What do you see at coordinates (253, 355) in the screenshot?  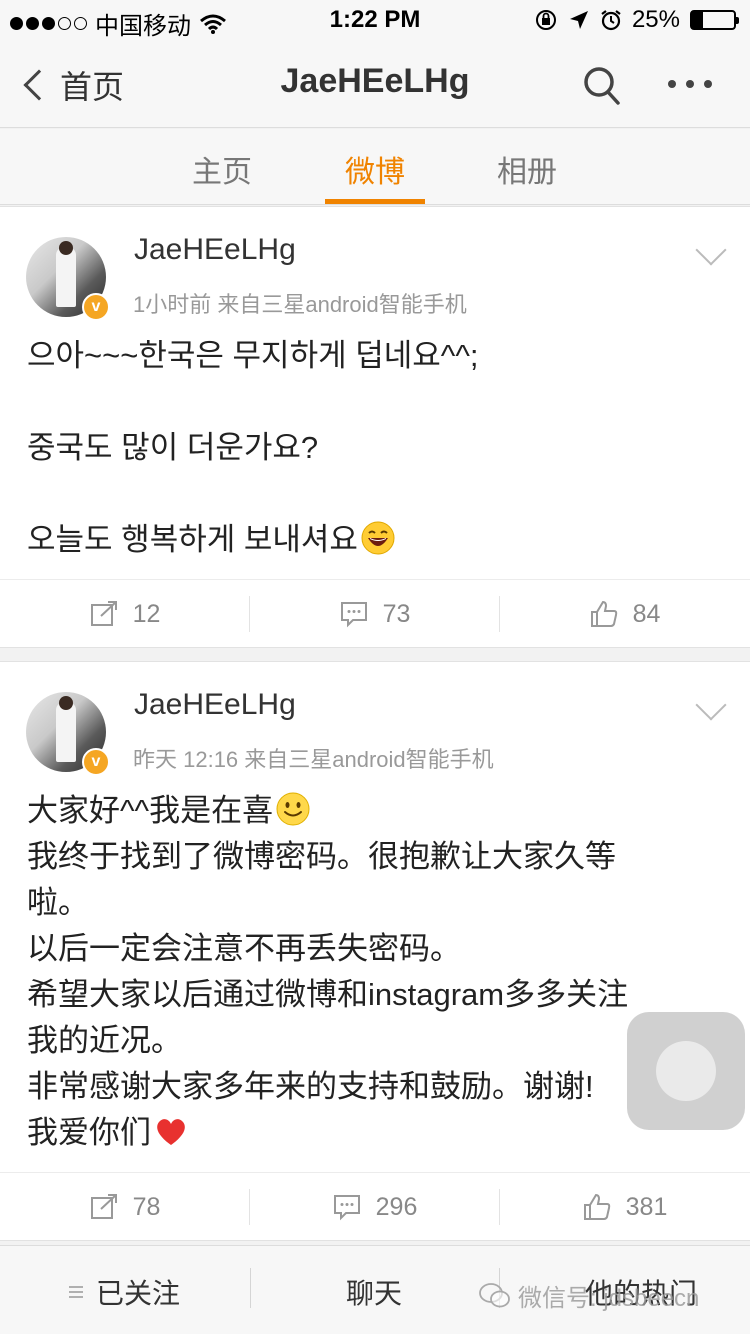 I see `post-line: 으아~~~한국은 무지하게 덥네요^^;` at bounding box center [253, 355].